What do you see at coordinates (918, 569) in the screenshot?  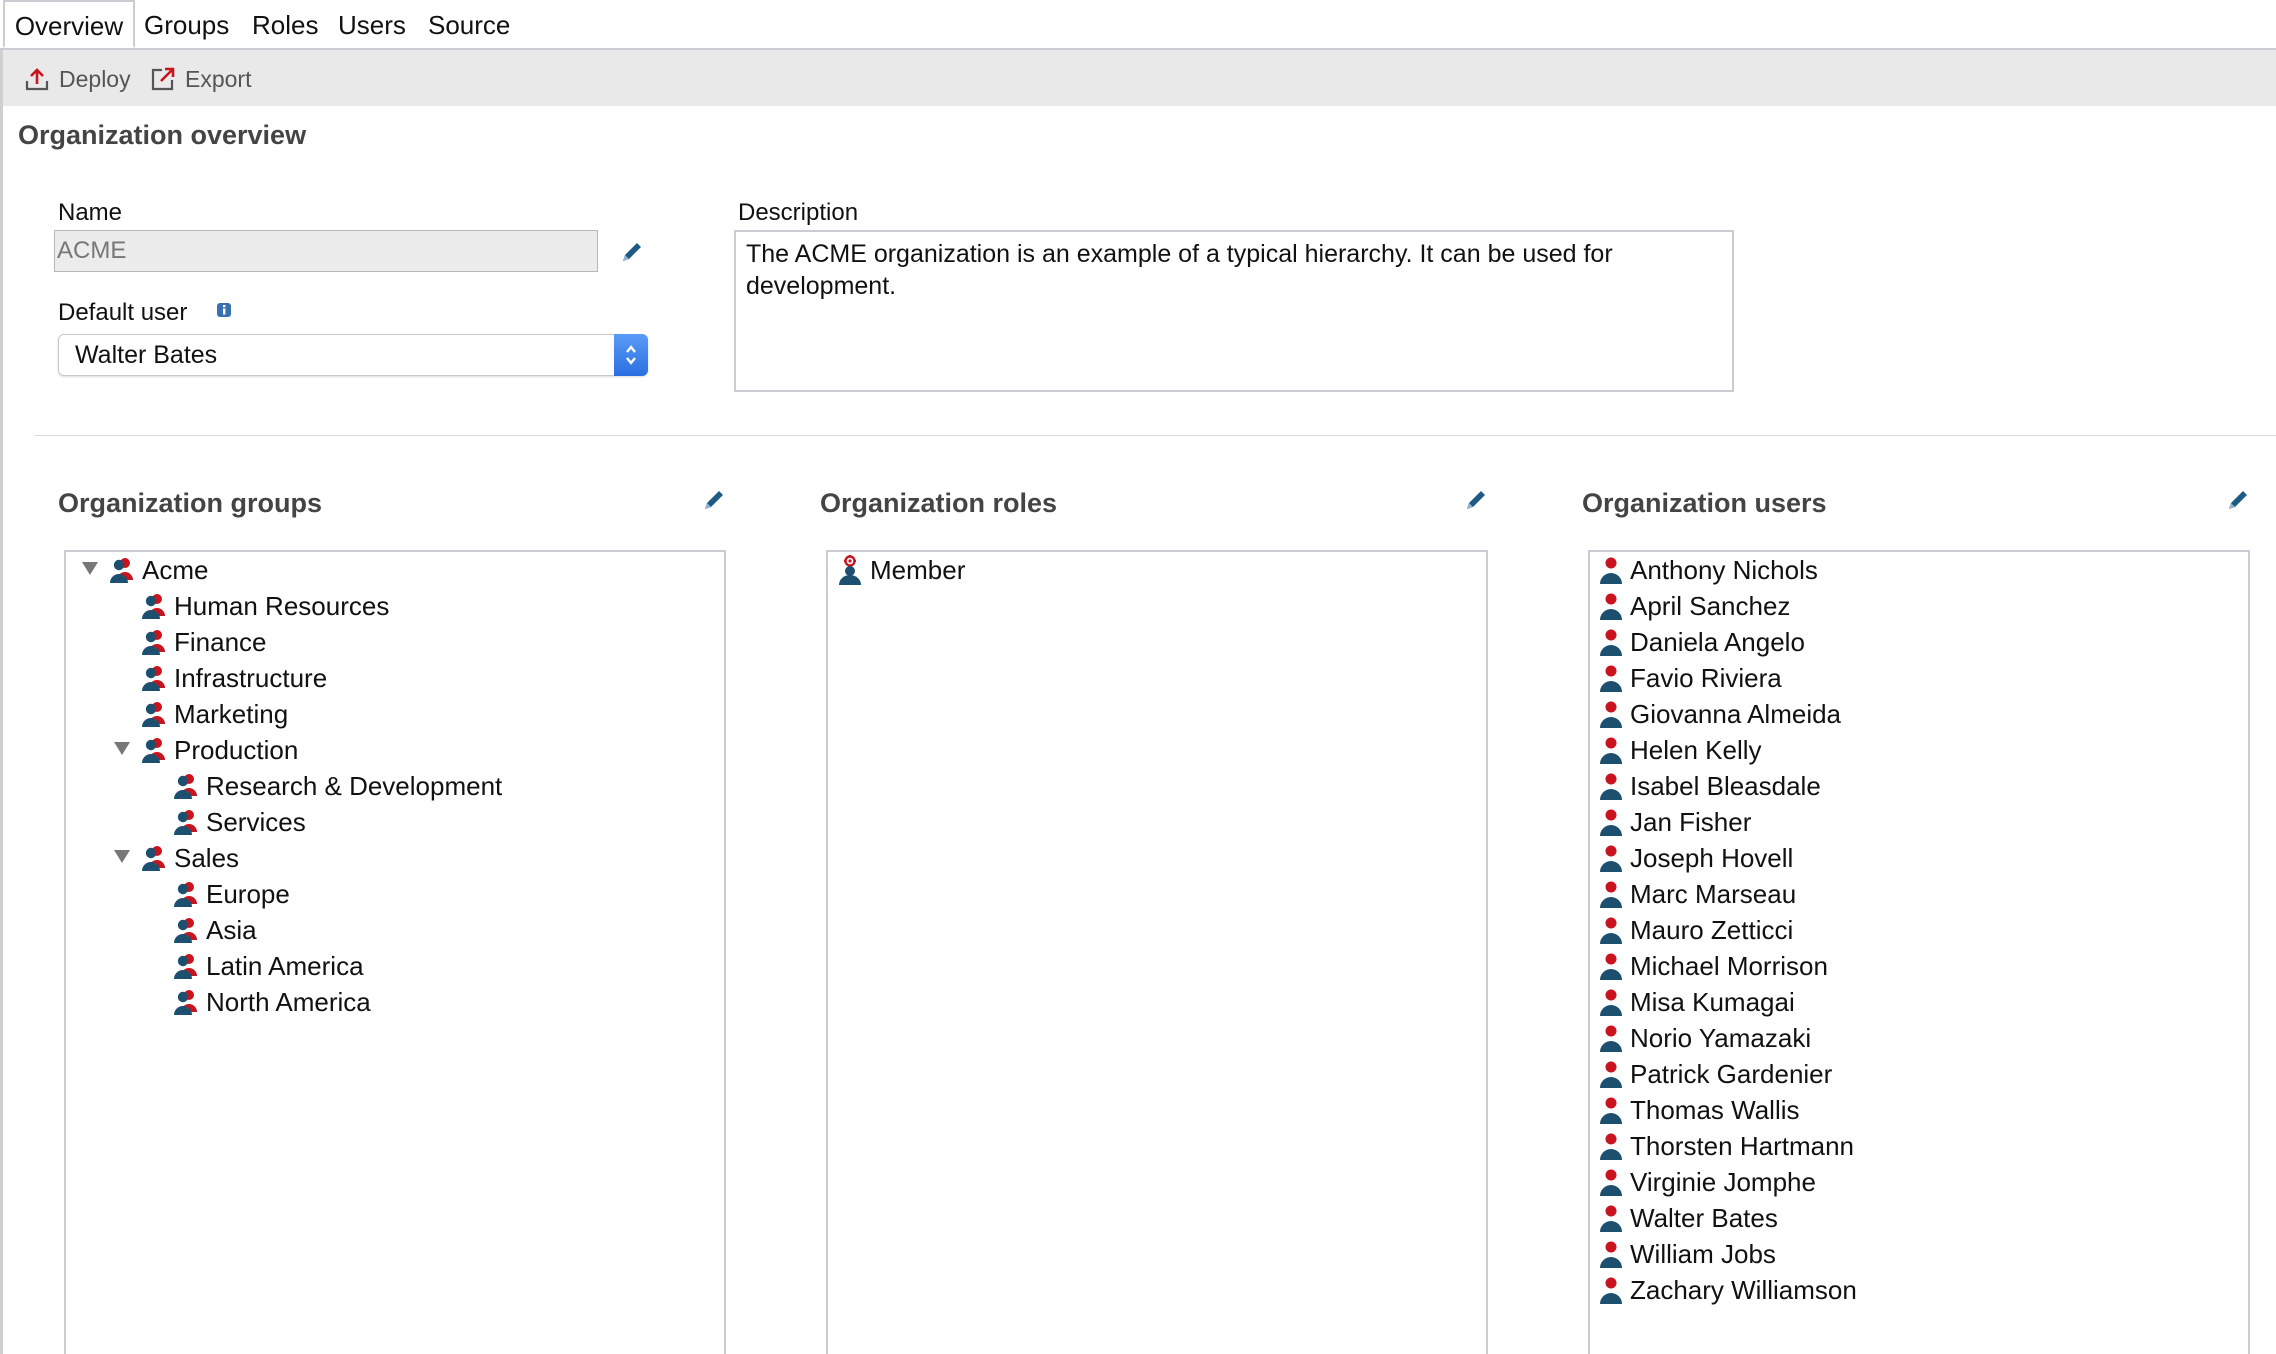 I see `role-label: Member` at bounding box center [918, 569].